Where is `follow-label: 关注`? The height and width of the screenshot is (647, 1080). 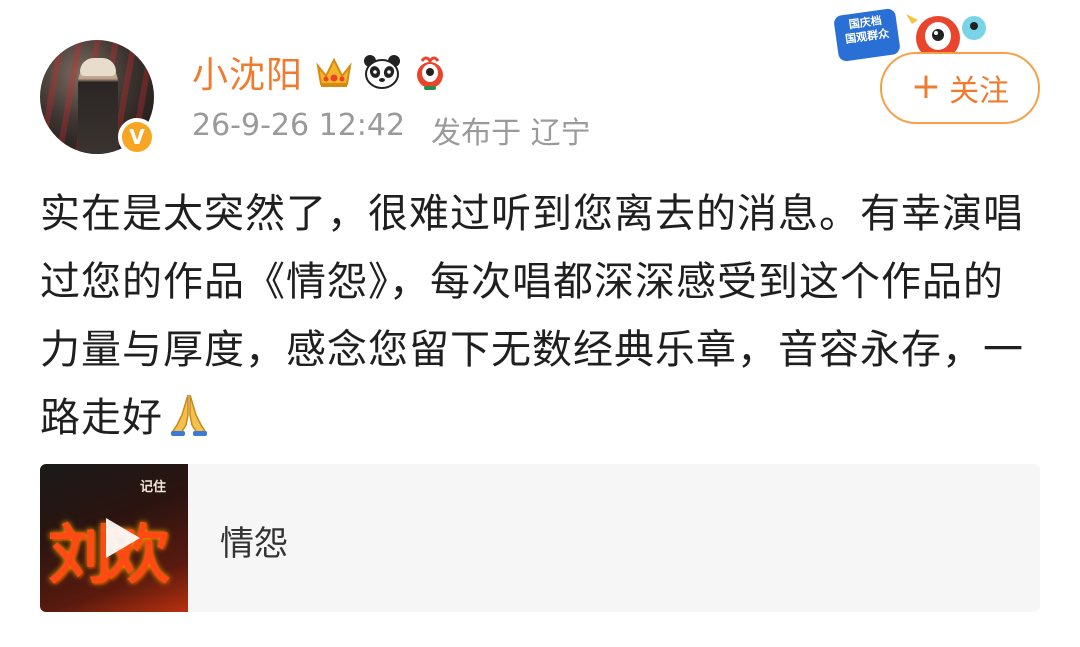
follow-label: 关注 is located at coordinates (979, 91).